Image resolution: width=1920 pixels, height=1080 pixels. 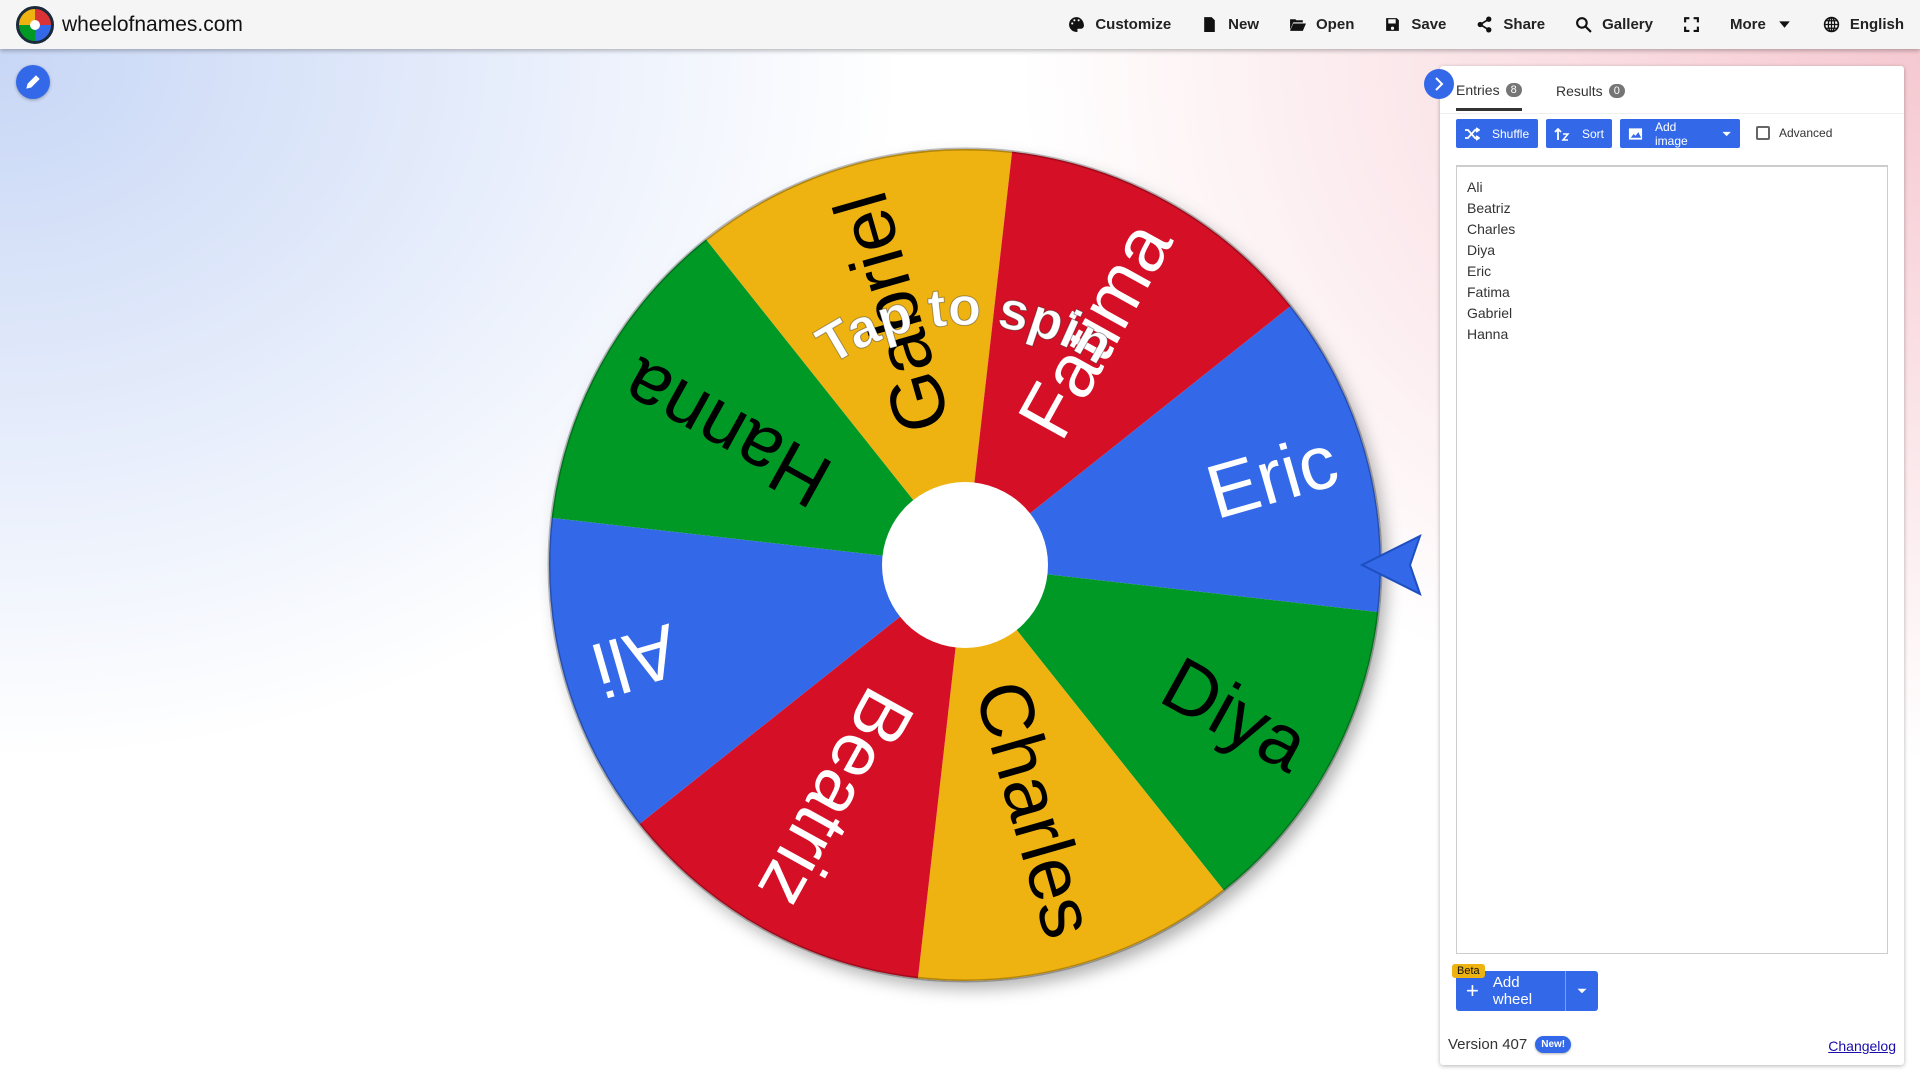 I want to click on new-button: New, so click(x=1230, y=24).